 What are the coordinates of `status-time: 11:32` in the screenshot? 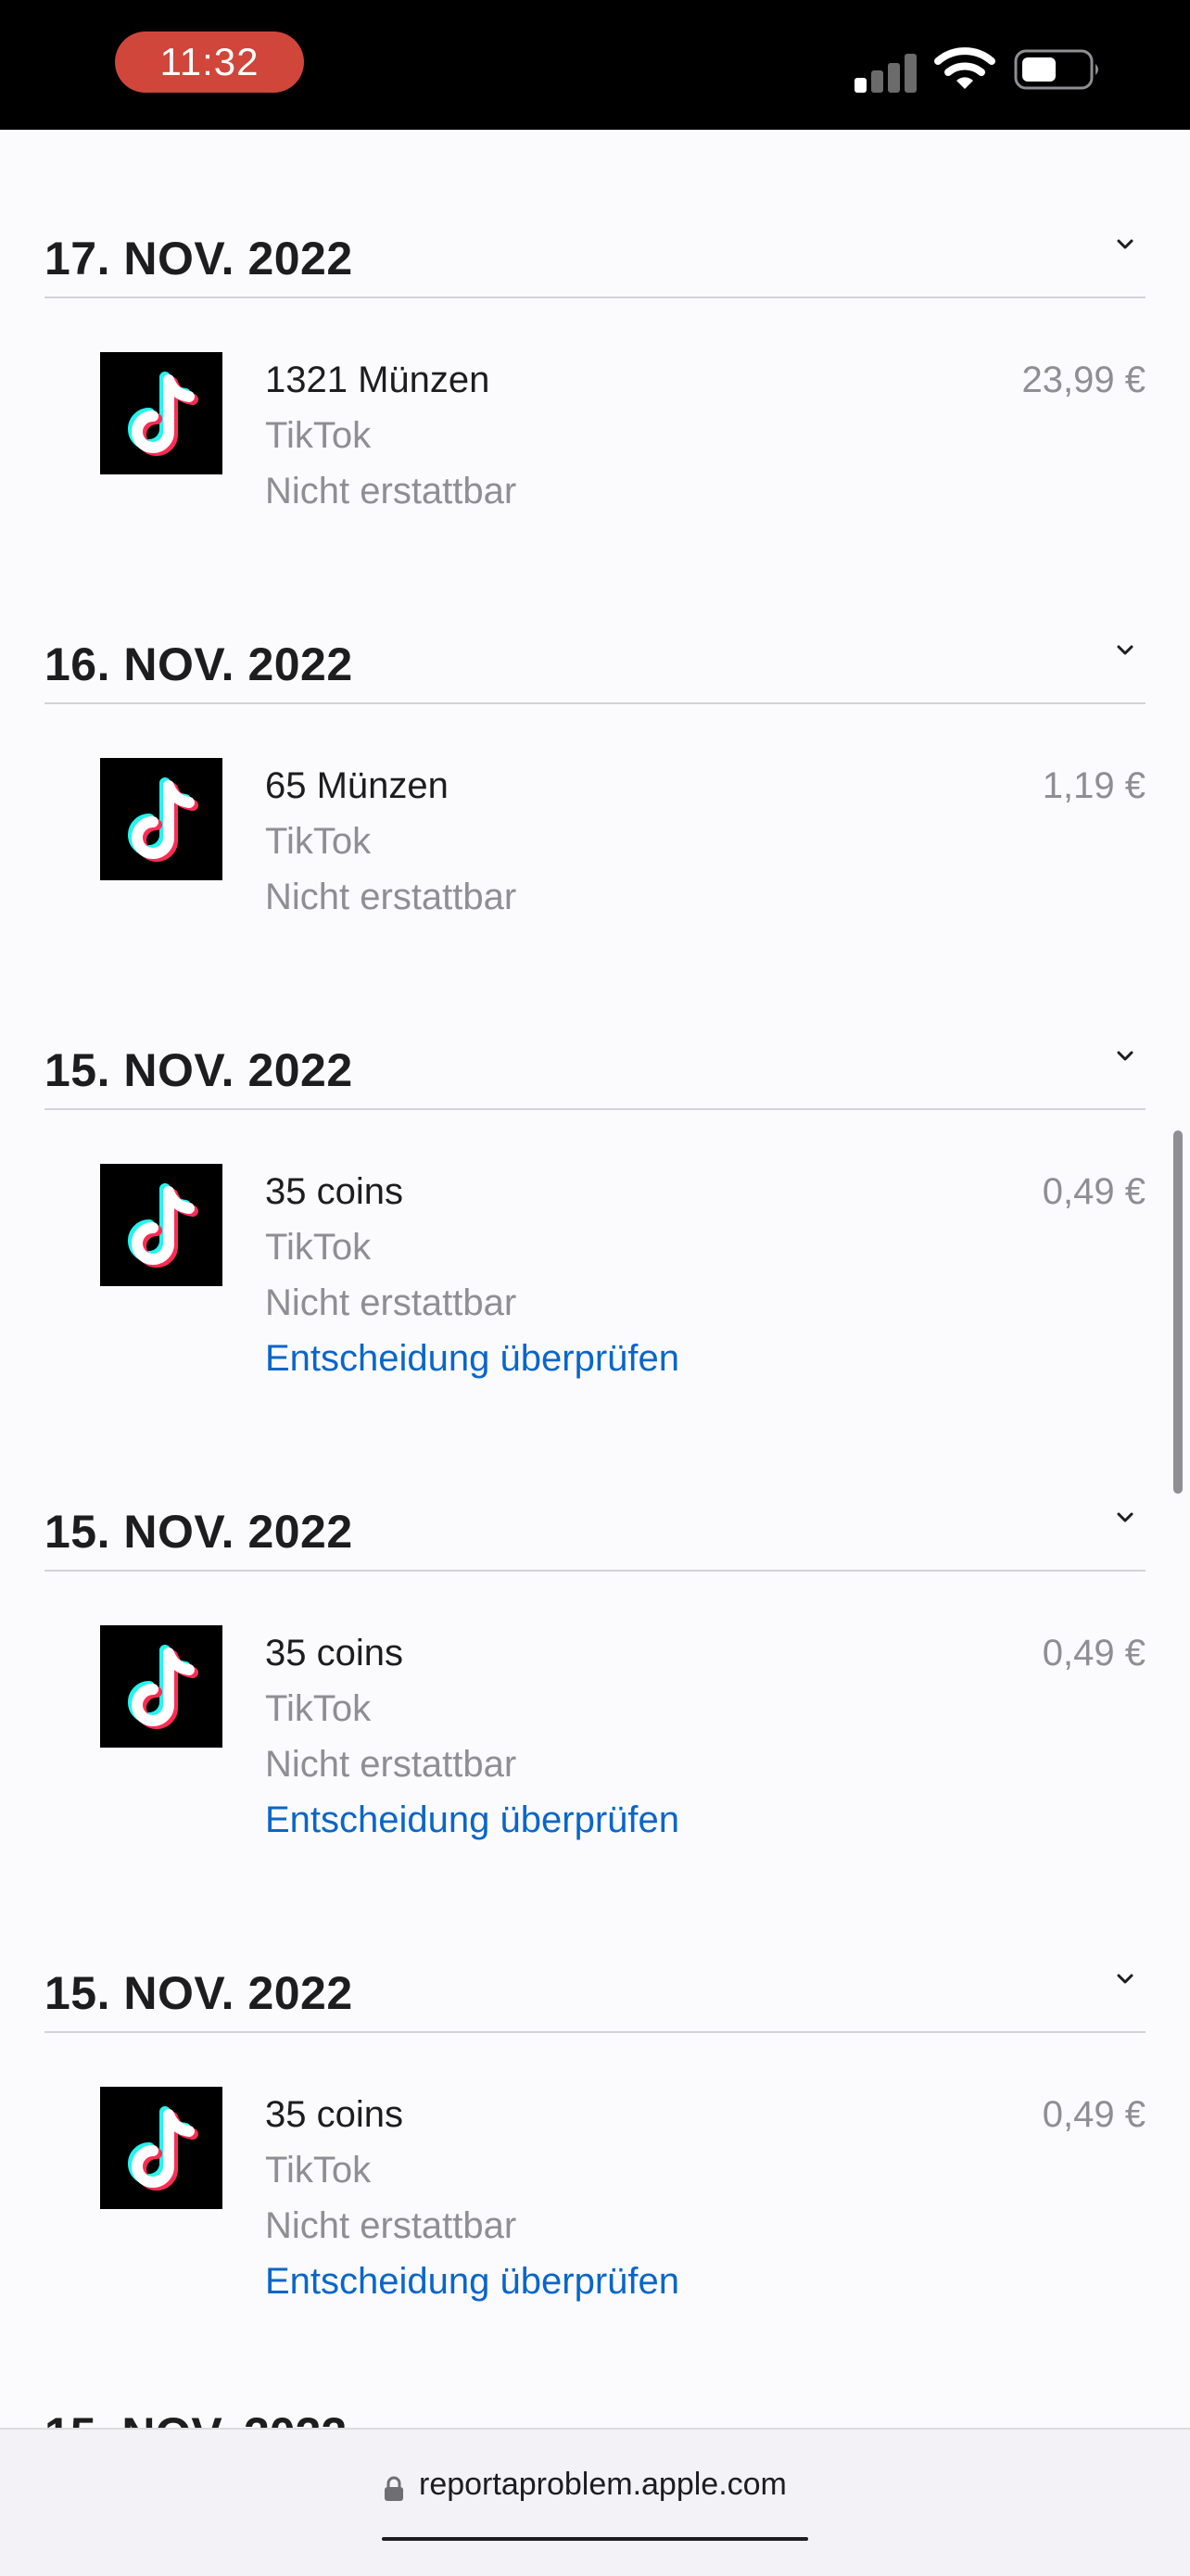 It's located at (209, 63).